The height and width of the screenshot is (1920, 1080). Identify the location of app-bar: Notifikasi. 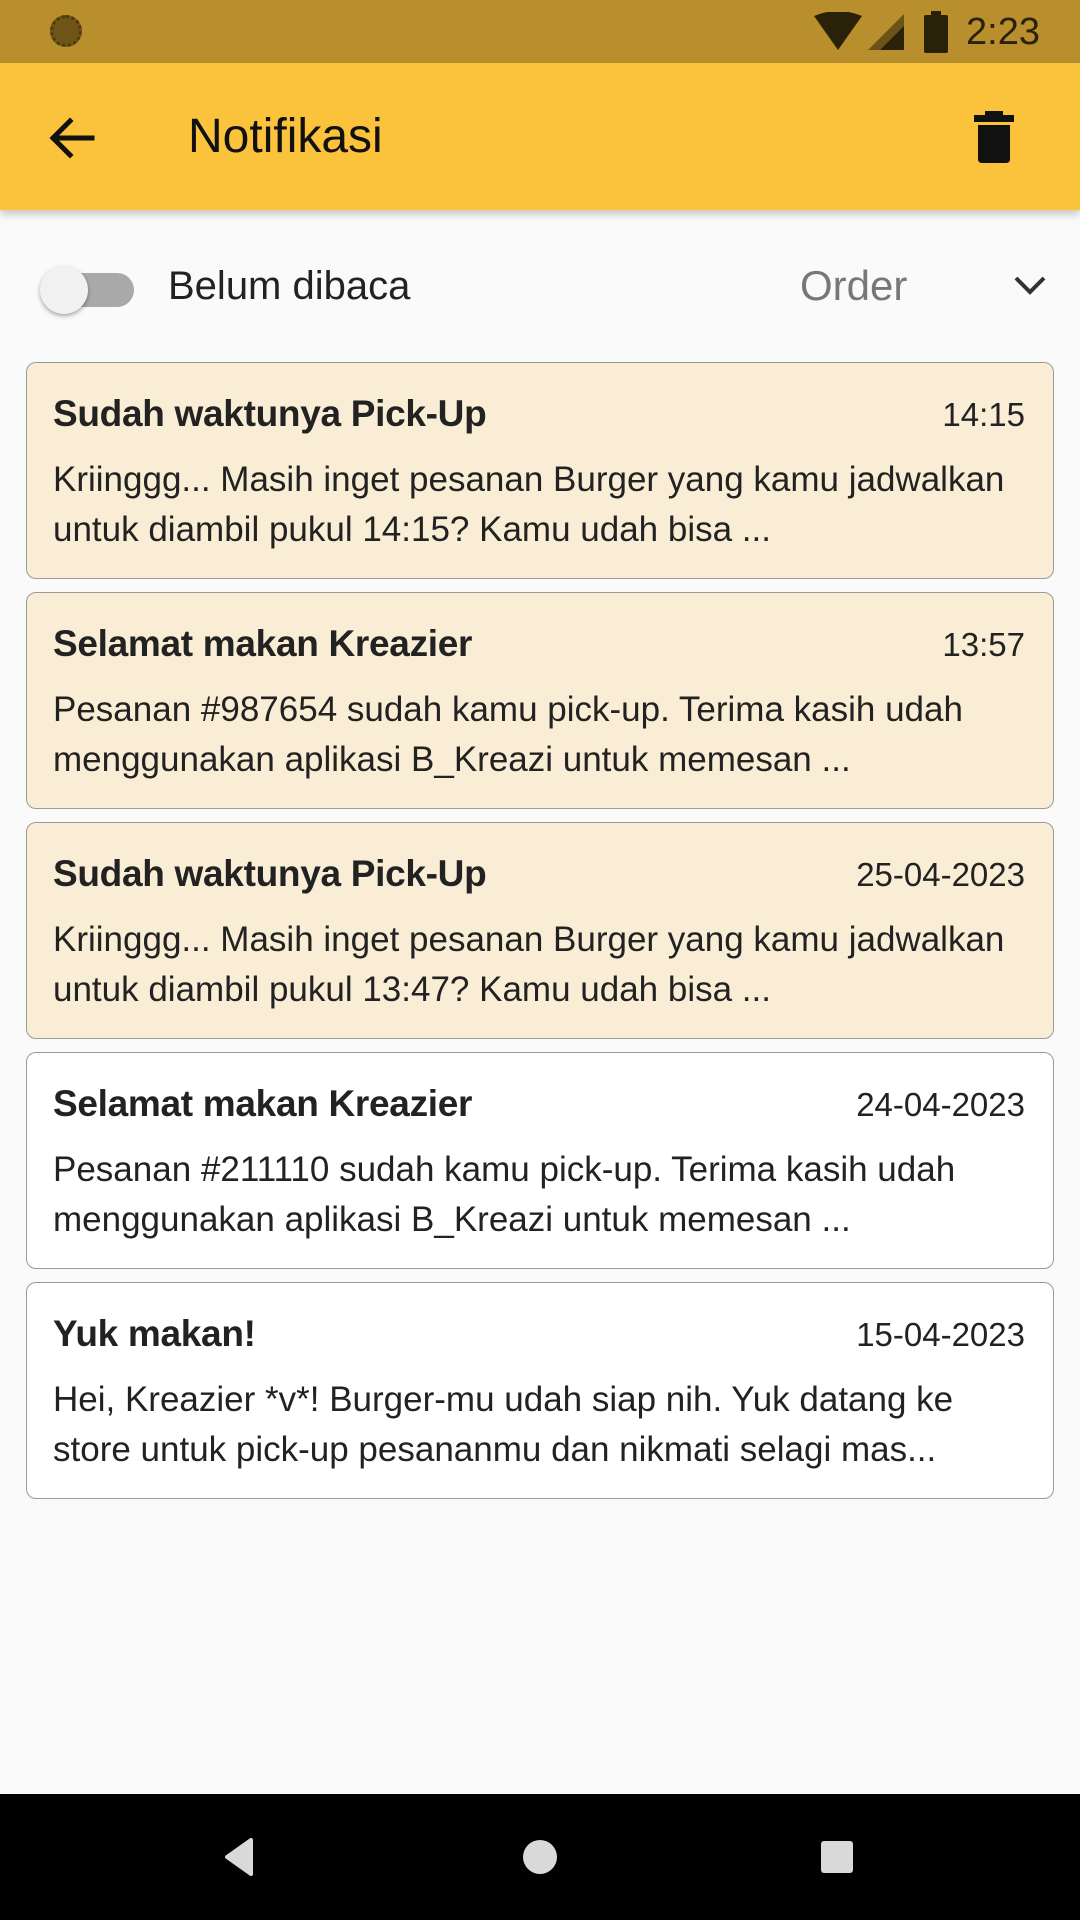
(540, 136).